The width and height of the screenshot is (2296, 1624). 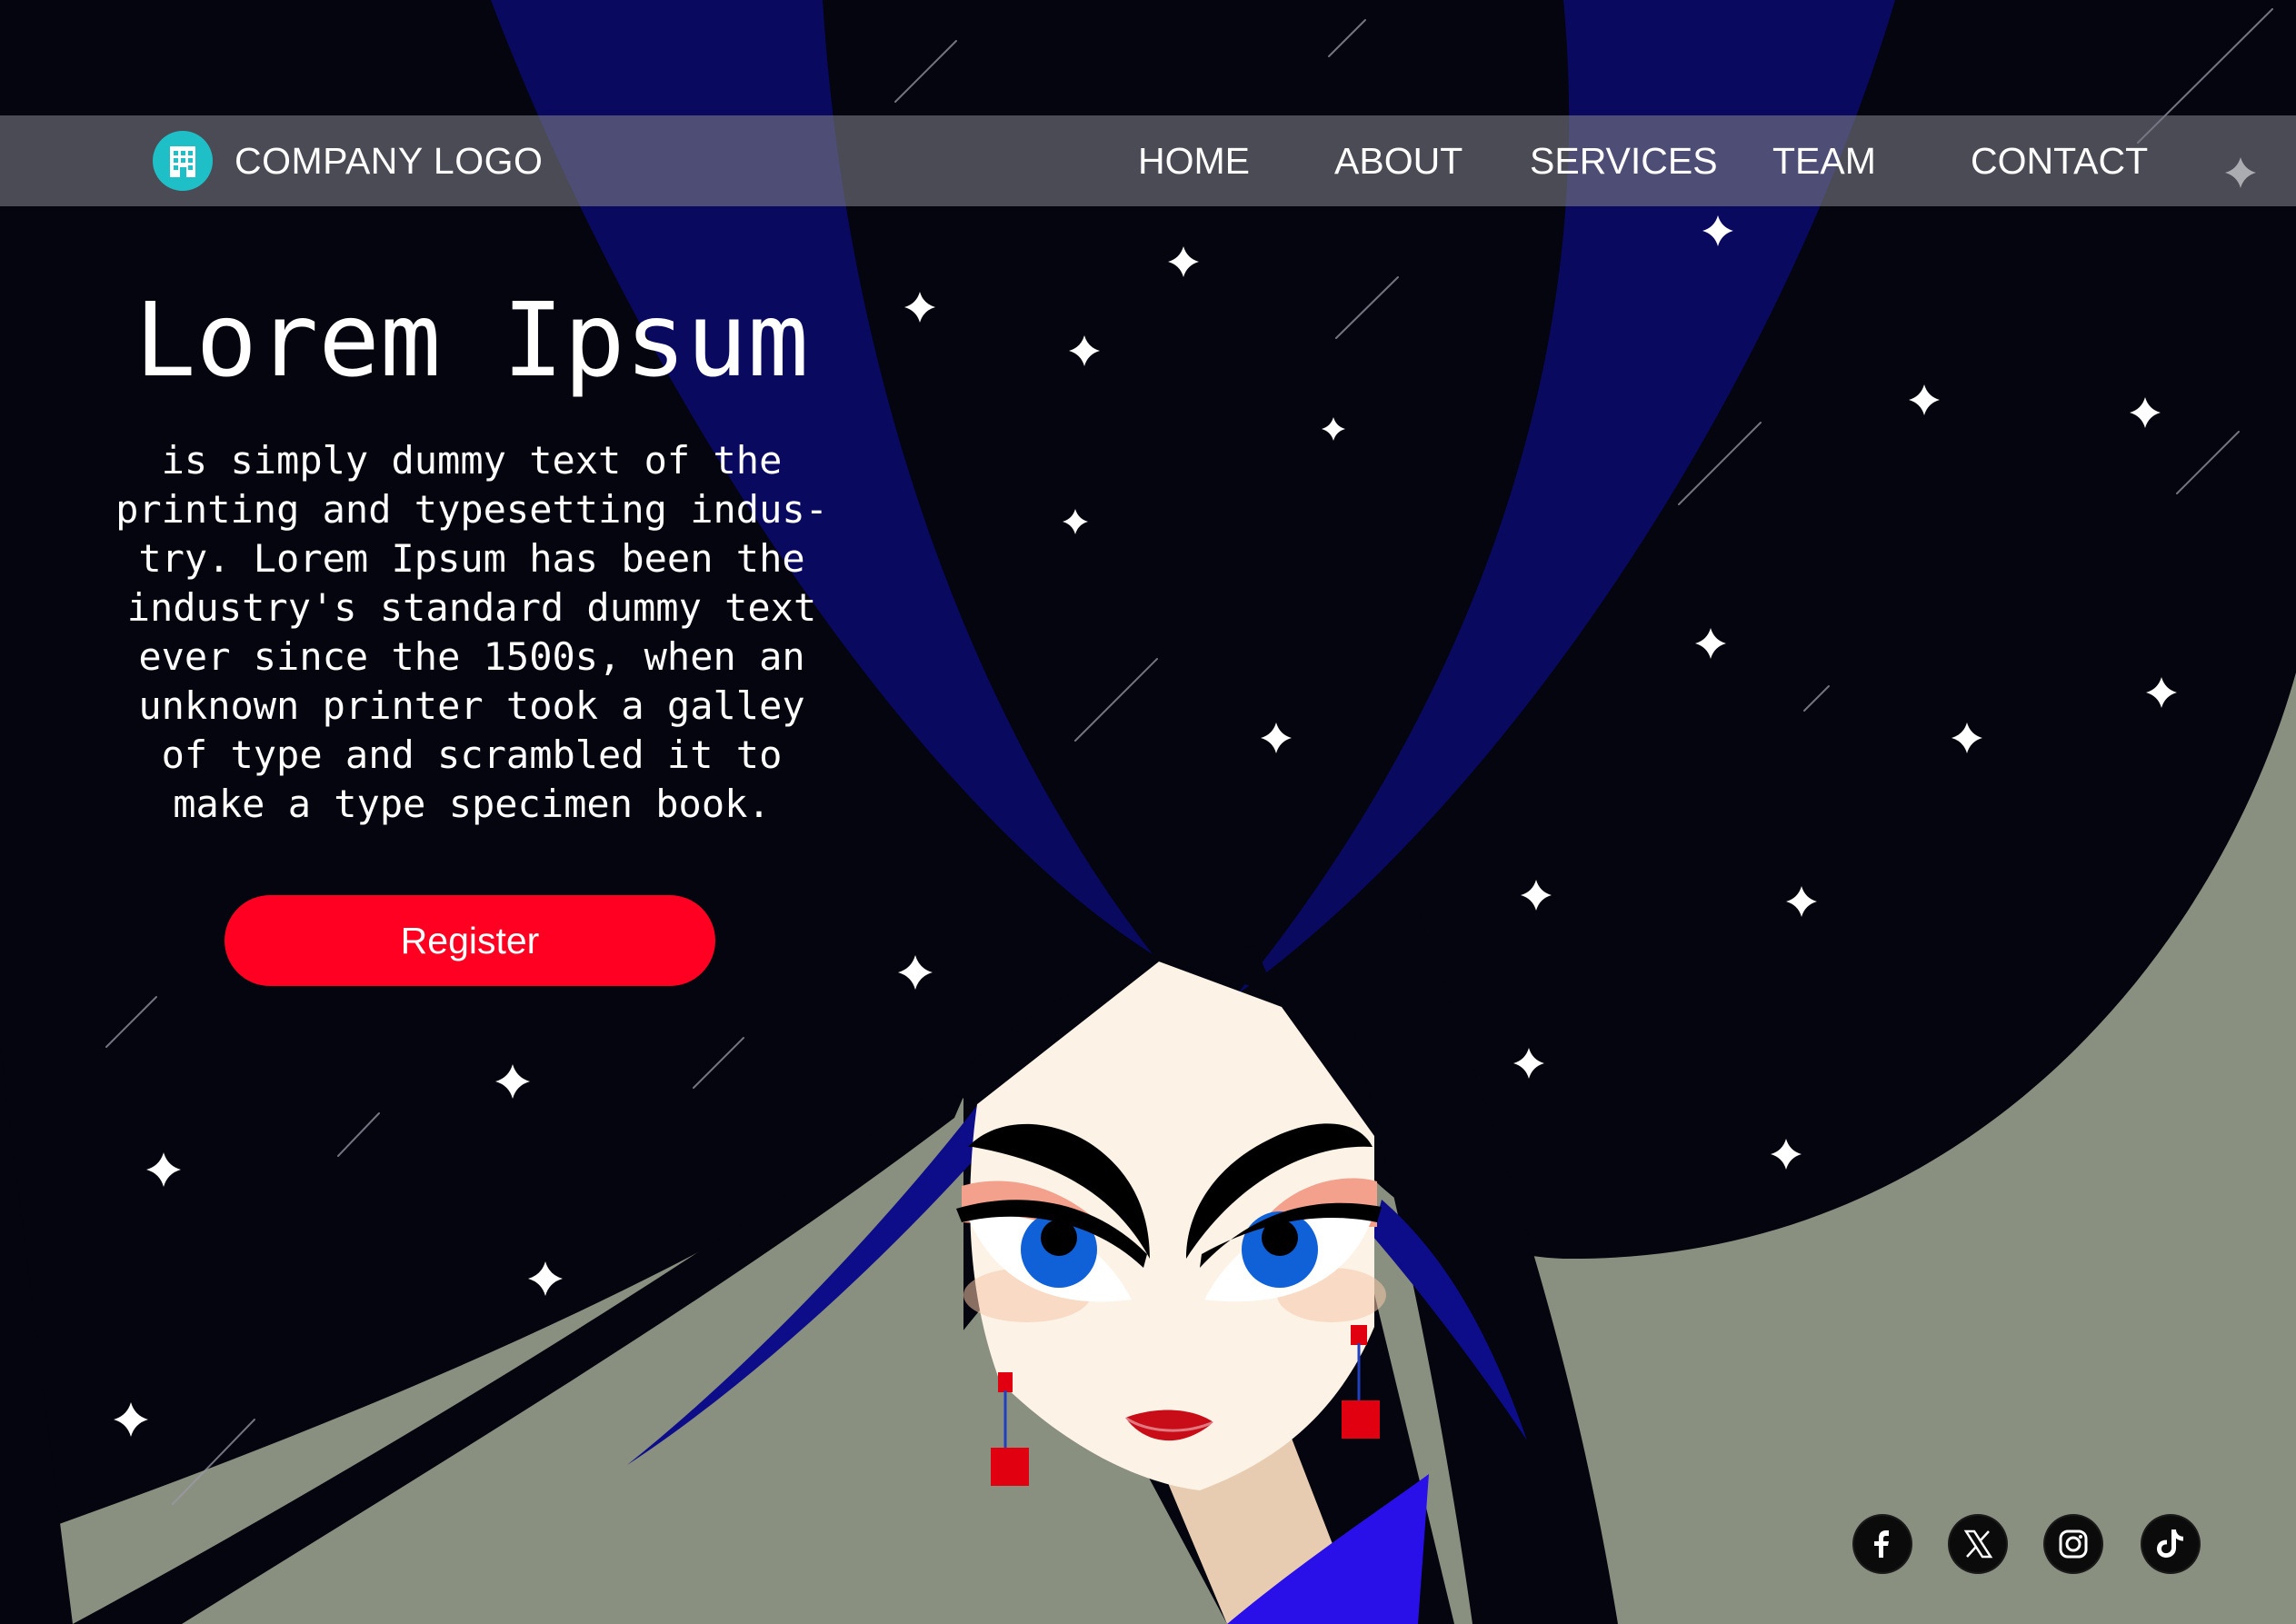 I want to click on hero-line: printing and typesetting indus-, so click(x=471, y=509).